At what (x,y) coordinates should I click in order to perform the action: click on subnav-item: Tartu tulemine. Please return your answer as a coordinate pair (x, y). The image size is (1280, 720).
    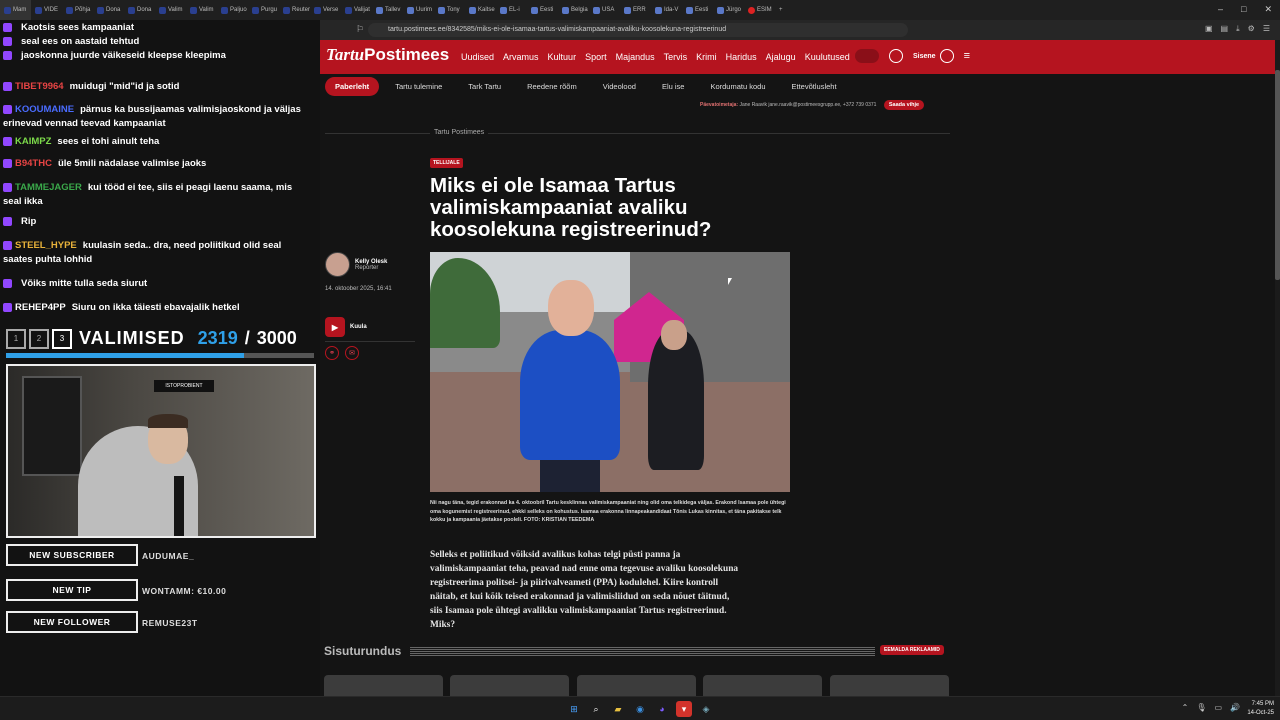
    Looking at the image, I should click on (418, 86).